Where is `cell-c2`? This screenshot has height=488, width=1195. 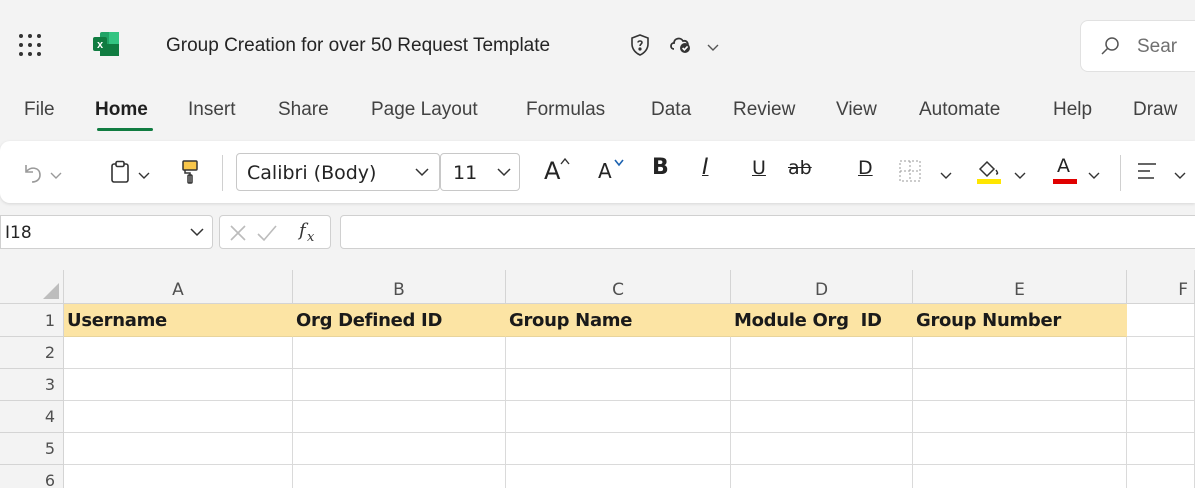 cell-c2 is located at coordinates (618, 353).